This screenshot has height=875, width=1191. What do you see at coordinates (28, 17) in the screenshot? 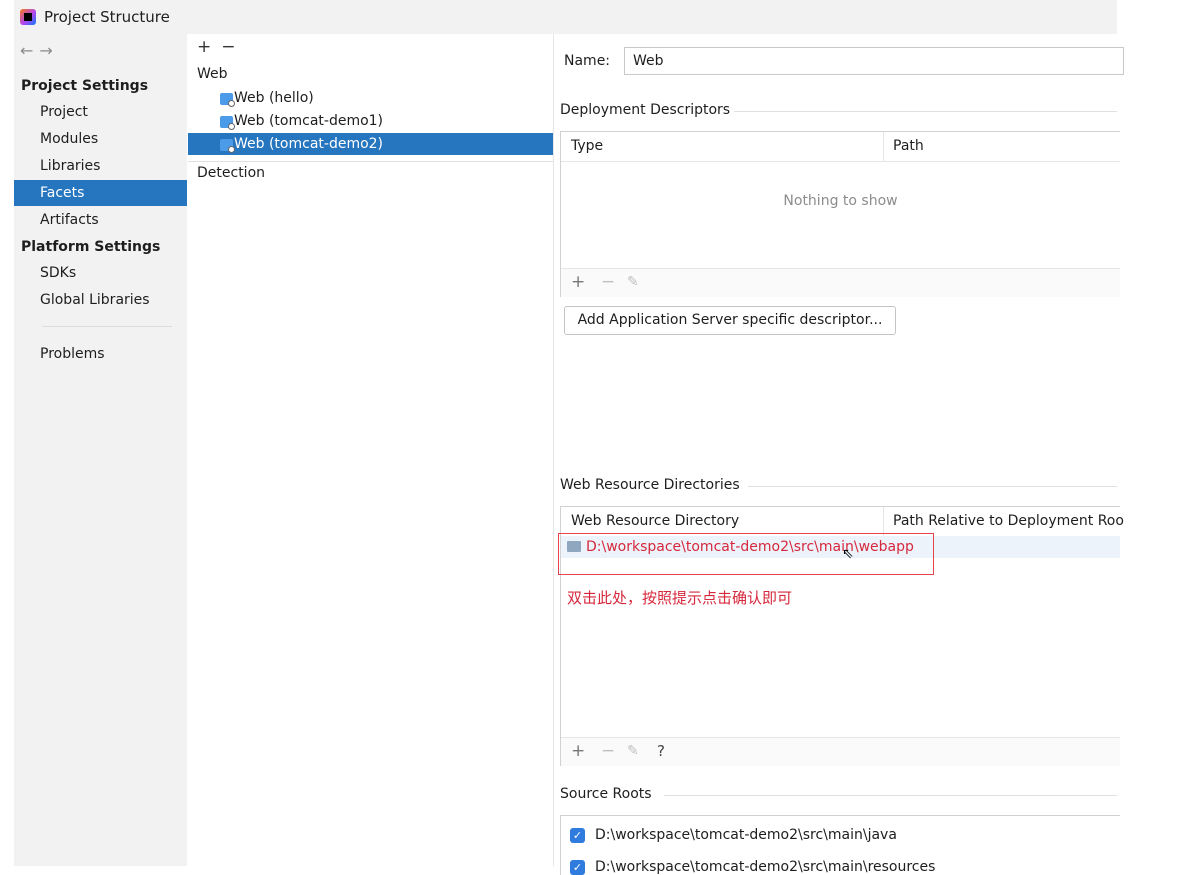
I see `intellij-app-icon` at bounding box center [28, 17].